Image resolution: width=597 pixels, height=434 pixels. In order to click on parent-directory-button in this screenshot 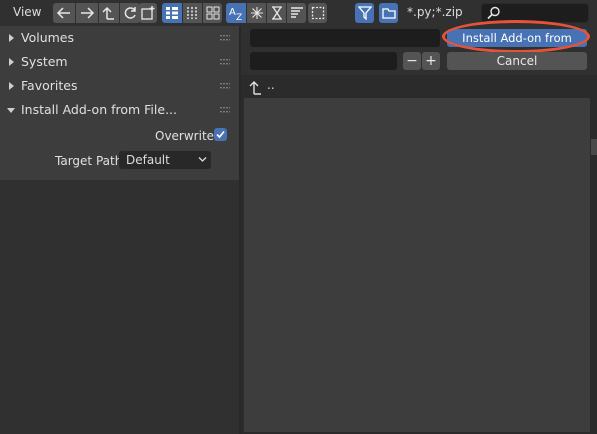, I will do `click(109, 13)`.